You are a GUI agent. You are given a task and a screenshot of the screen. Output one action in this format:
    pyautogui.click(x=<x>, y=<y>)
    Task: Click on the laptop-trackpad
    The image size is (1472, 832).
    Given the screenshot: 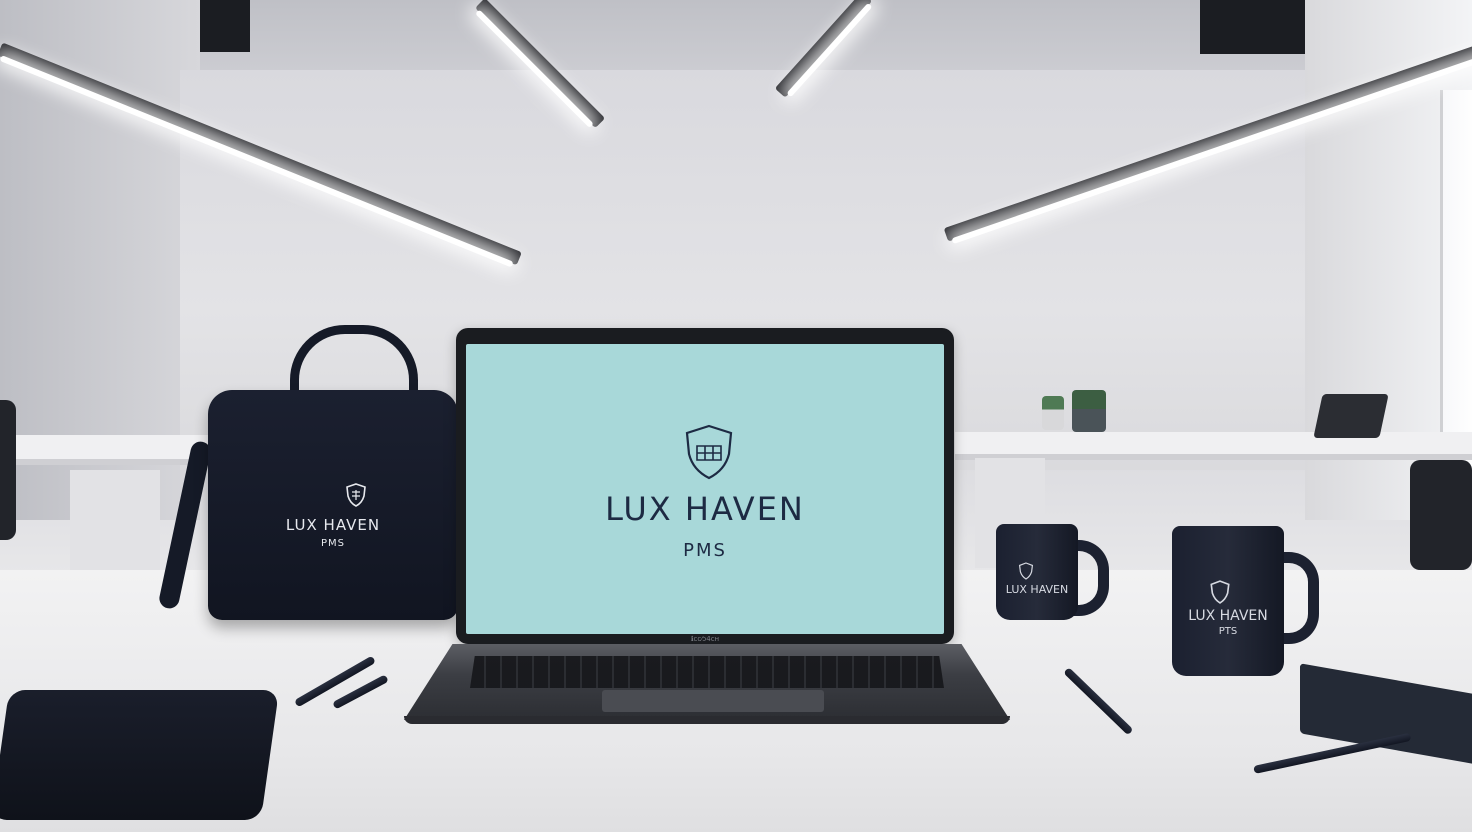 What is the action you would take?
    pyautogui.click(x=713, y=701)
    